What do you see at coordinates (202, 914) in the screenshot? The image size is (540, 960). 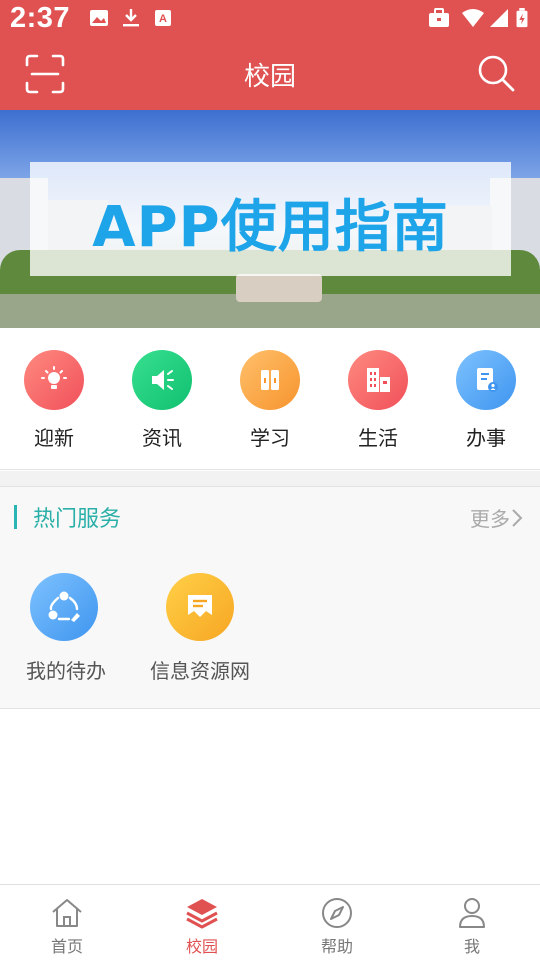 I see `layers-icon` at bounding box center [202, 914].